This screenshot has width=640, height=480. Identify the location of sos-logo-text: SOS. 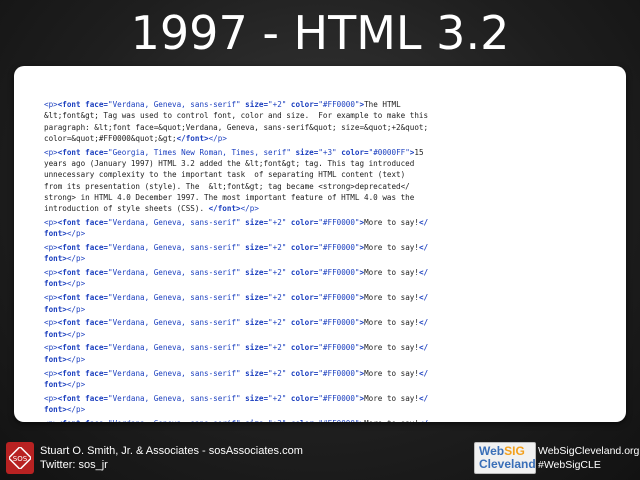
(20, 459).